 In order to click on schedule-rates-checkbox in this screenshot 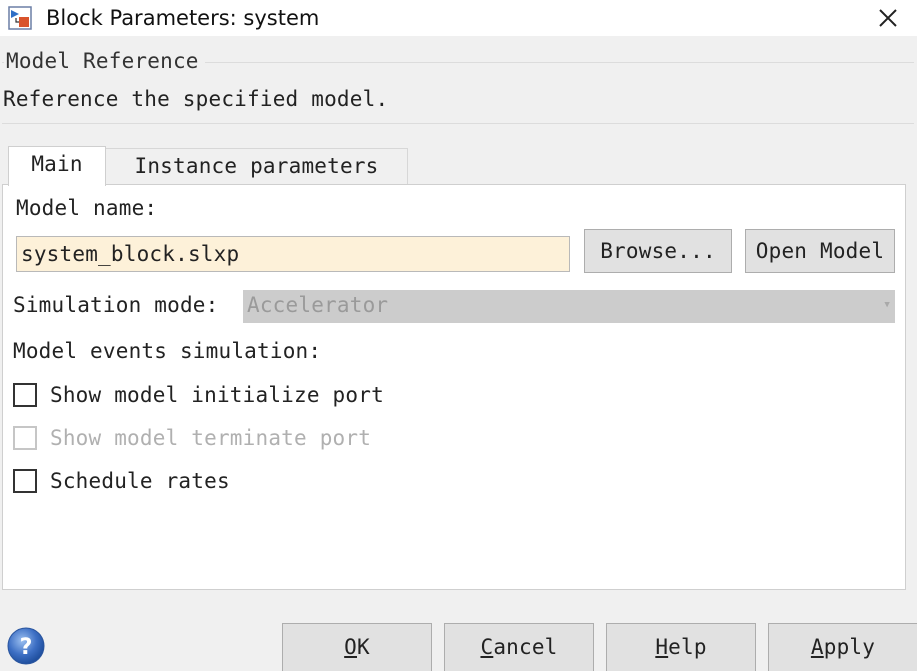, I will do `click(25, 481)`.